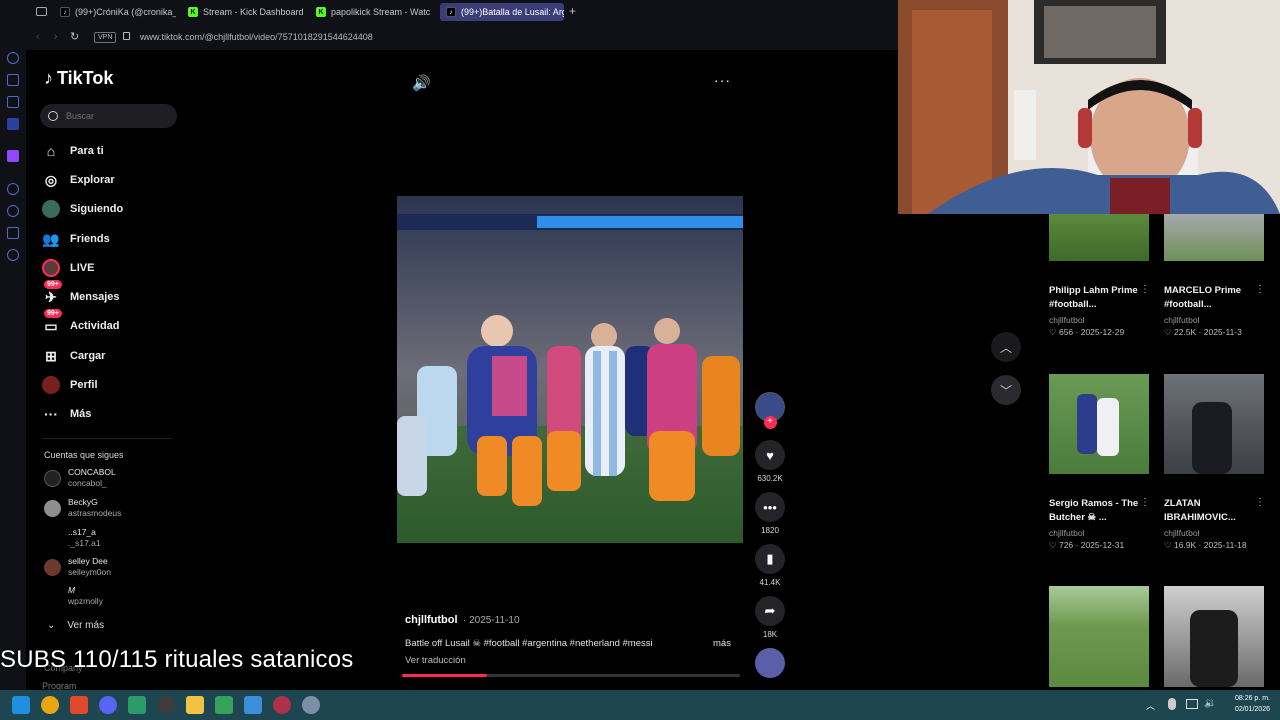 The image size is (1280, 720). What do you see at coordinates (80, 478) in the screenshot?
I see `following-account: CONCABOL concabol_` at bounding box center [80, 478].